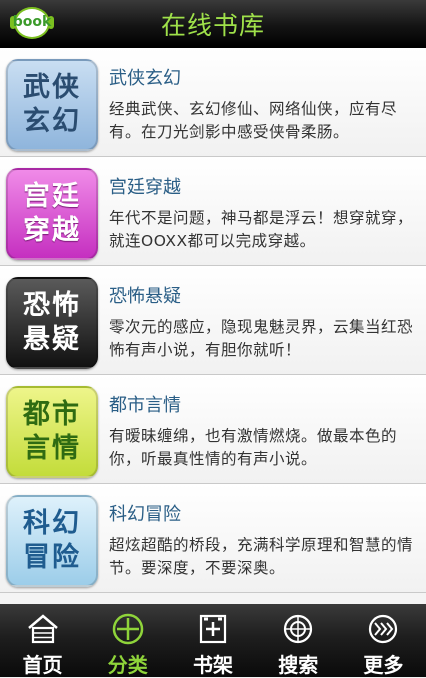 This screenshot has width=426, height=678. What do you see at coordinates (52, 230) in the screenshot?
I see `thumb-line-2: 穿越` at bounding box center [52, 230].